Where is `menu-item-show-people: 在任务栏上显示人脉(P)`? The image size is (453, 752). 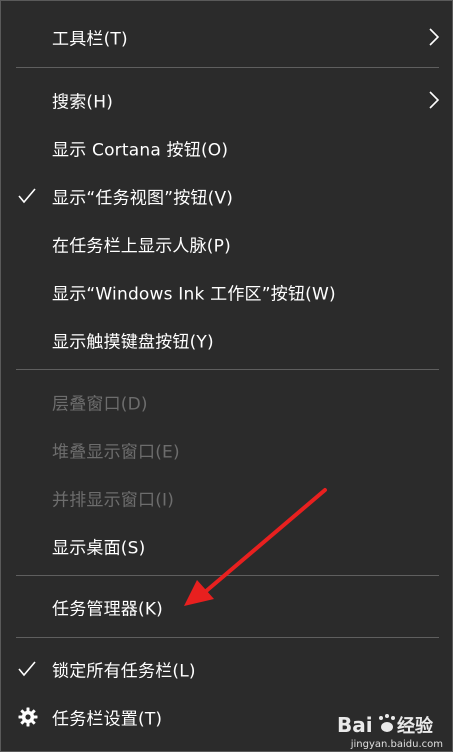 menu-item-show-people: 在任务栏上显示人脉(P) is located at coordinates (227, 244).